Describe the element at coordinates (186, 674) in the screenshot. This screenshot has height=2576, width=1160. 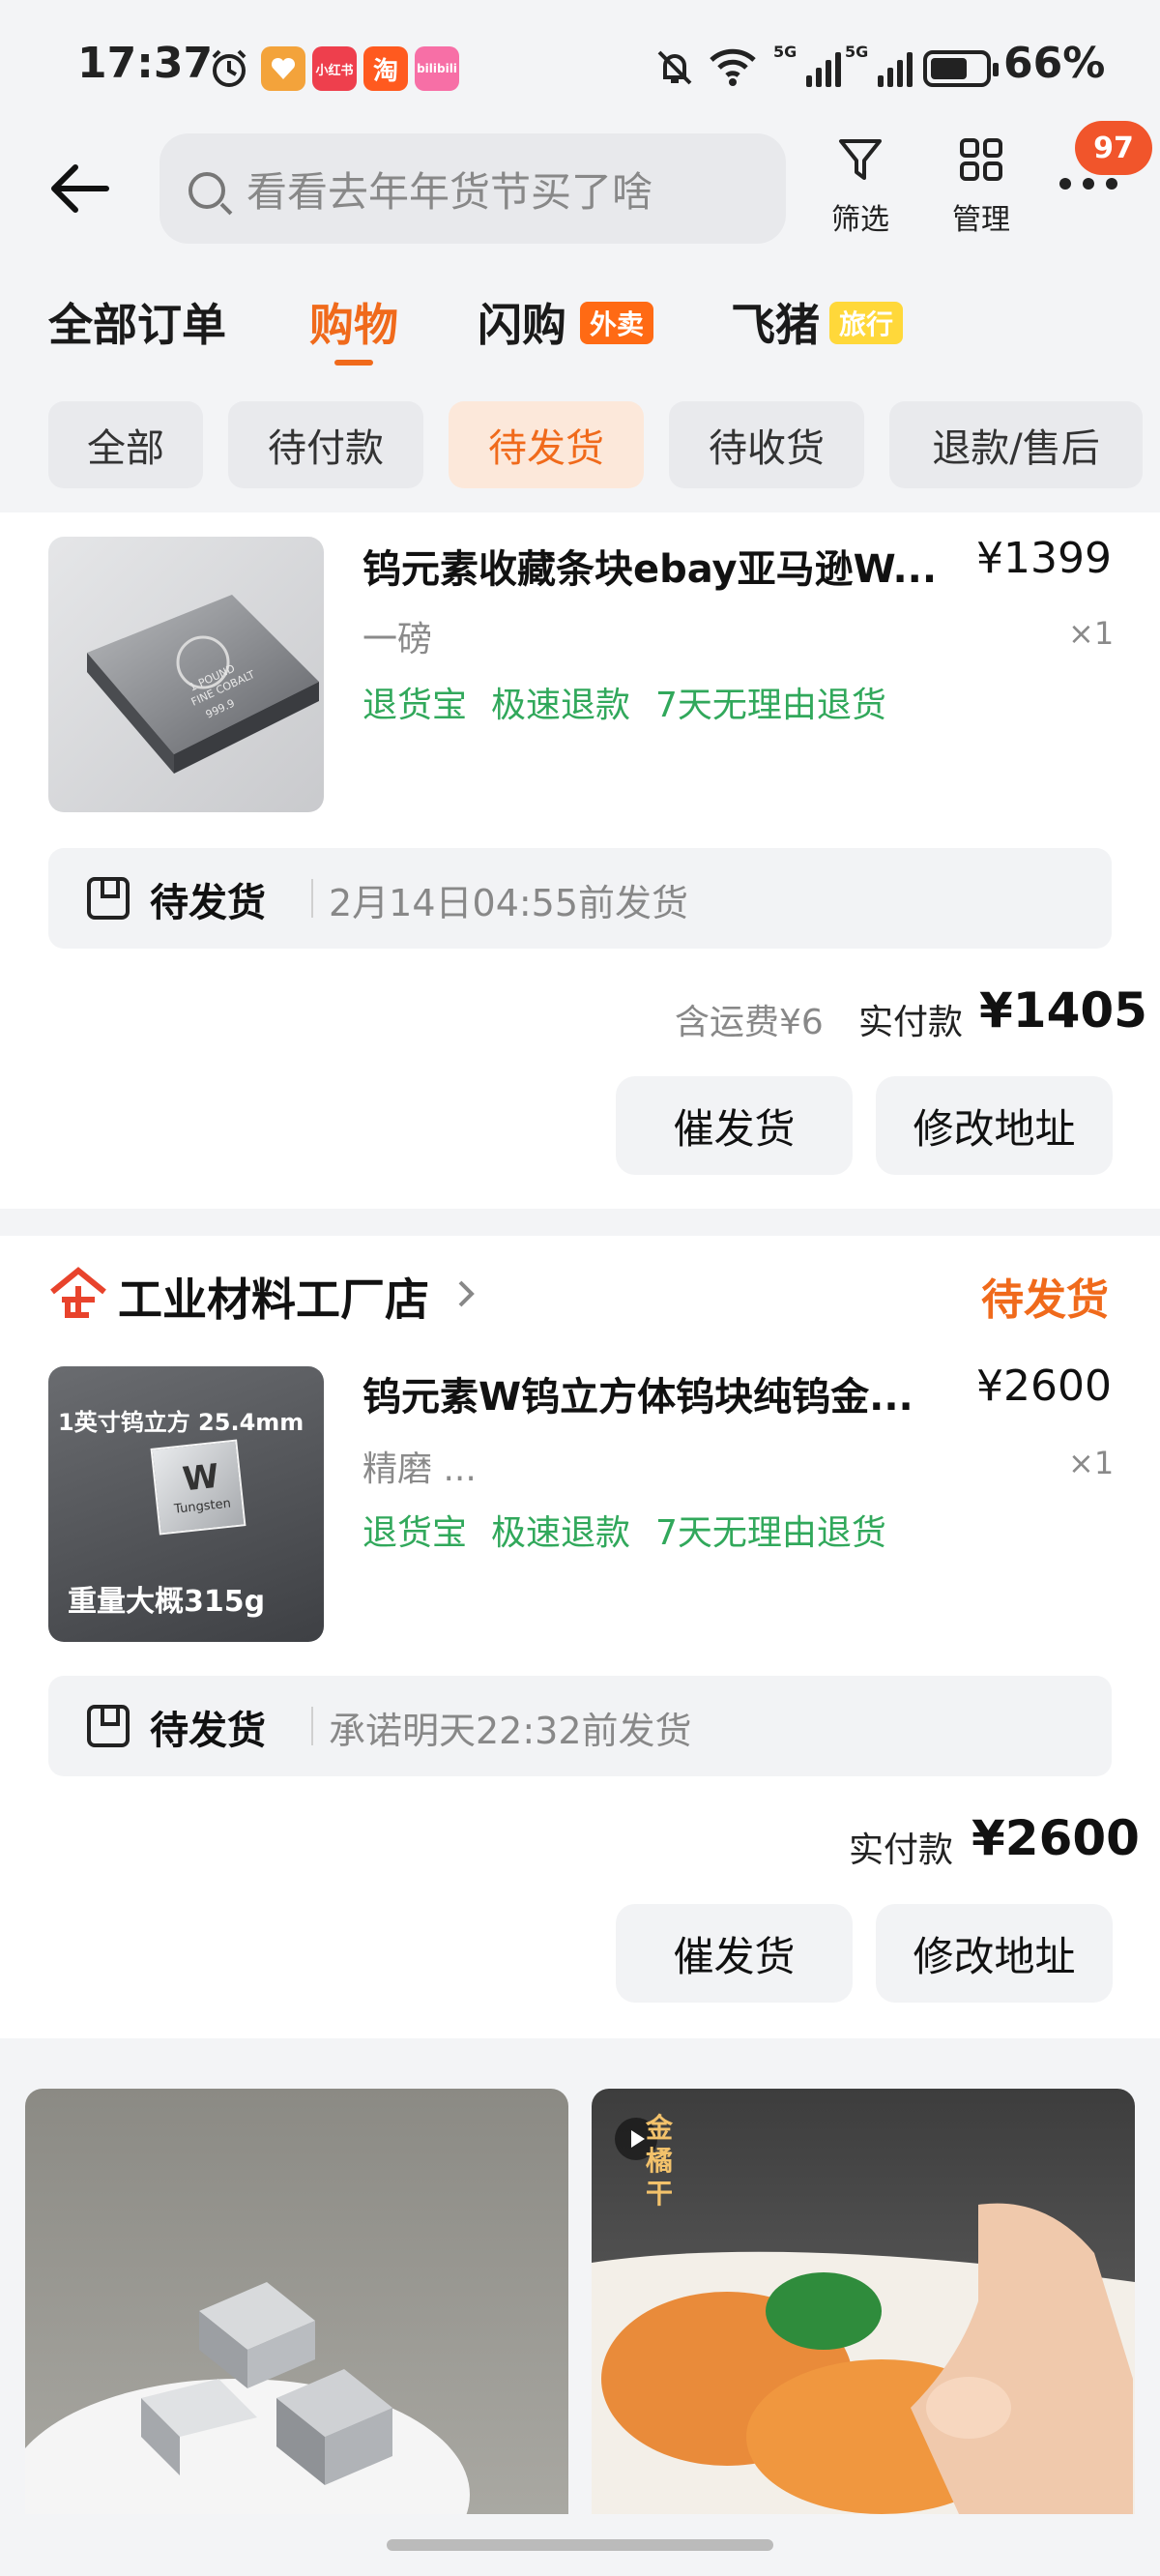
I see `product-image: 1 POUND FINE COBALT 999.9` at that location.